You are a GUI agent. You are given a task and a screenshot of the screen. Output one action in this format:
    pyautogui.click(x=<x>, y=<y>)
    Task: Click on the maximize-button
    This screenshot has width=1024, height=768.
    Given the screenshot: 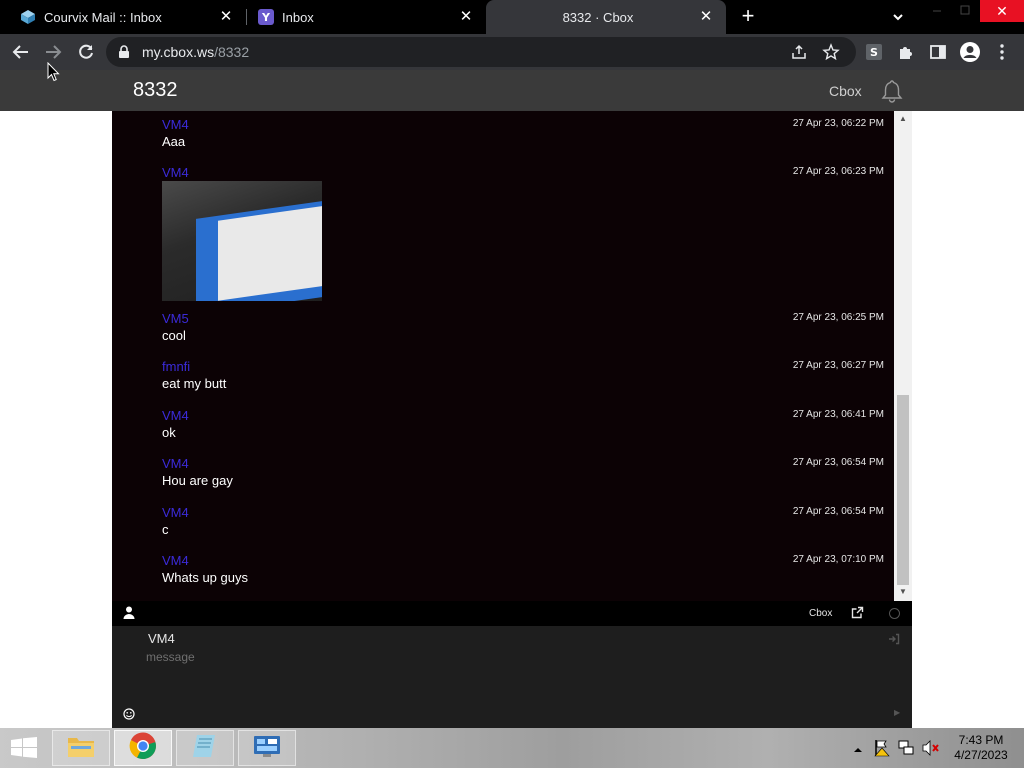 What is the action you would take?
    pyautogui.click(x=965, y=11)
    